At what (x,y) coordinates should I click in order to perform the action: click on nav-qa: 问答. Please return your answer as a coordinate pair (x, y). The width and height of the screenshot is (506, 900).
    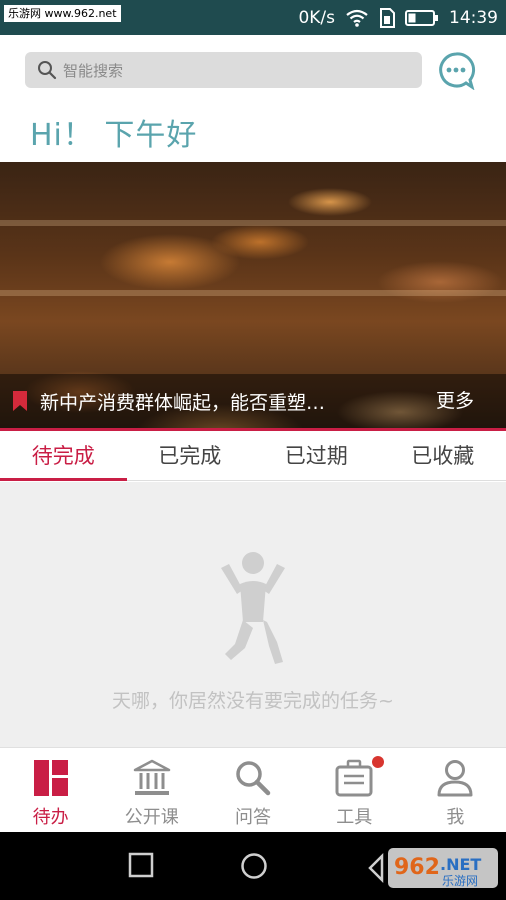
    Looking at the image, I should click on (252, 790).